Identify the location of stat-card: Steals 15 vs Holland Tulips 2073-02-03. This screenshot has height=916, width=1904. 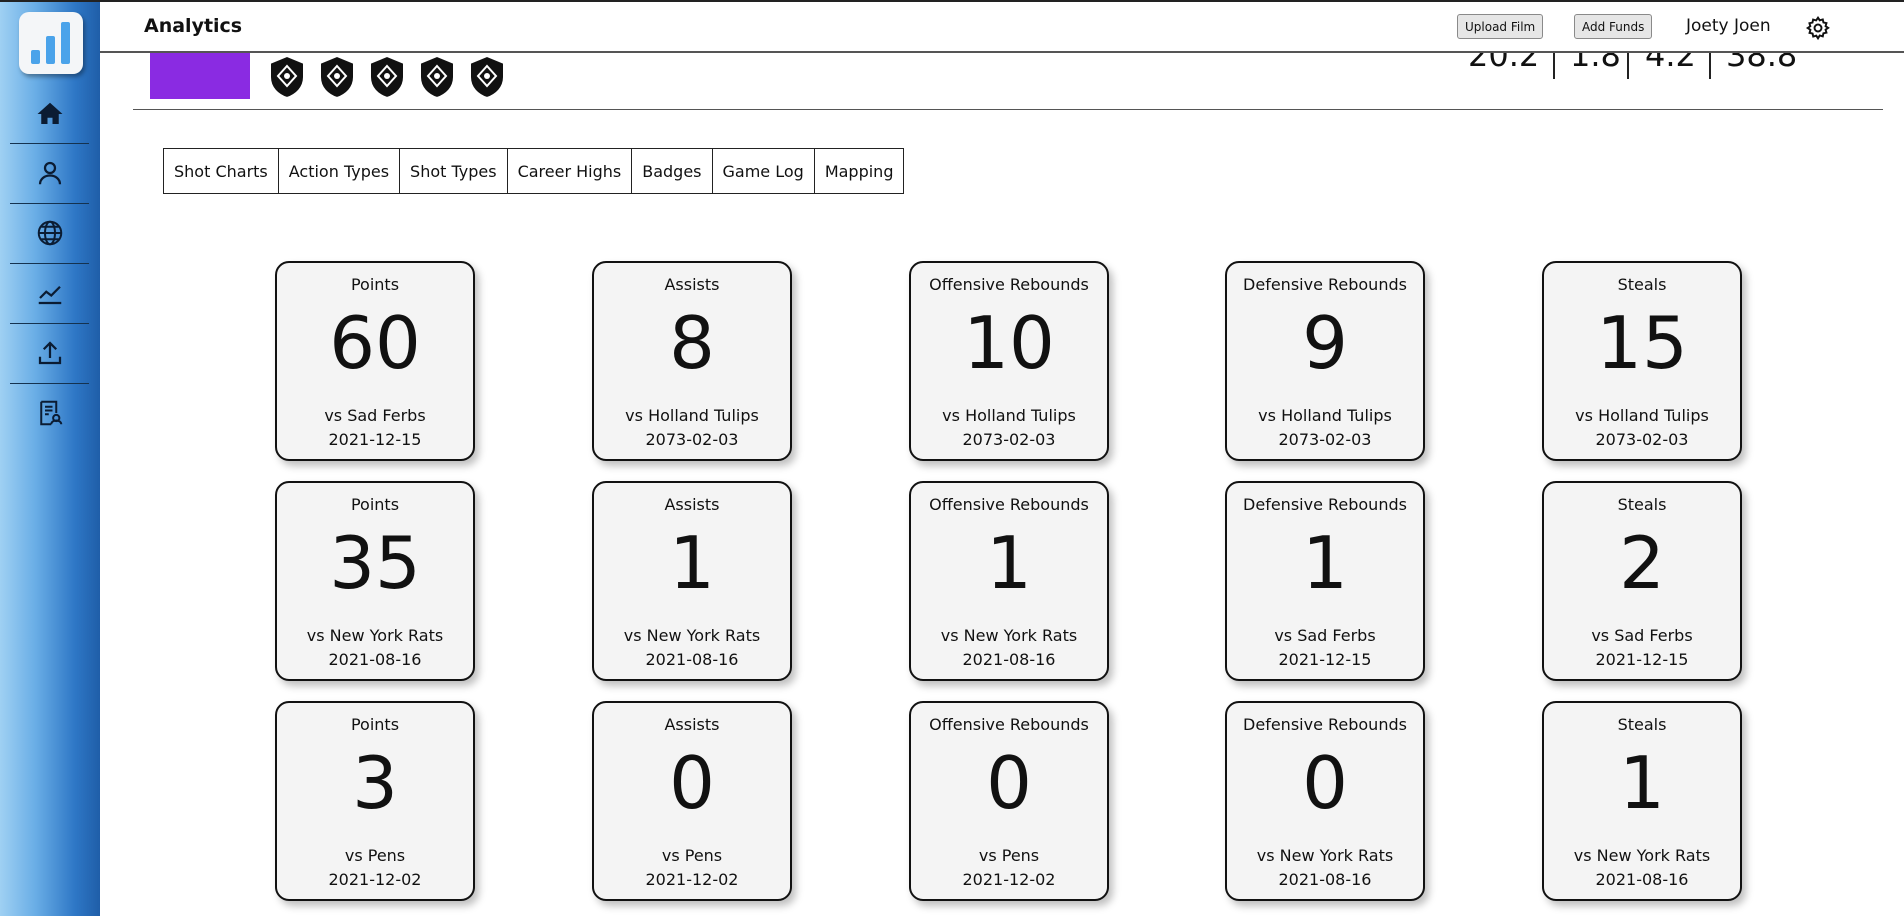
(1642, 361).